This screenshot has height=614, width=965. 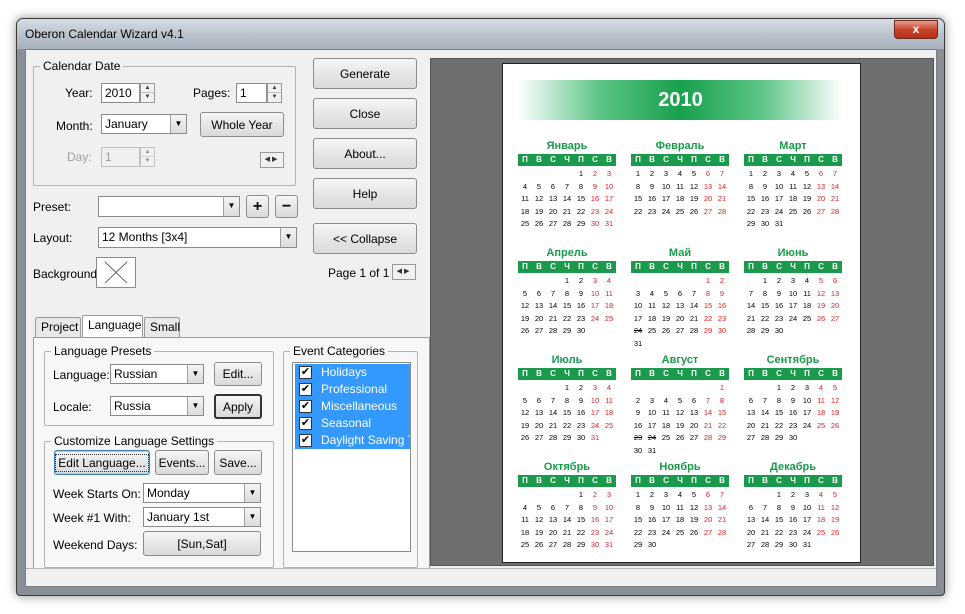 I want to click on collapse-button: << Collapse, so click(x=365, y=238).